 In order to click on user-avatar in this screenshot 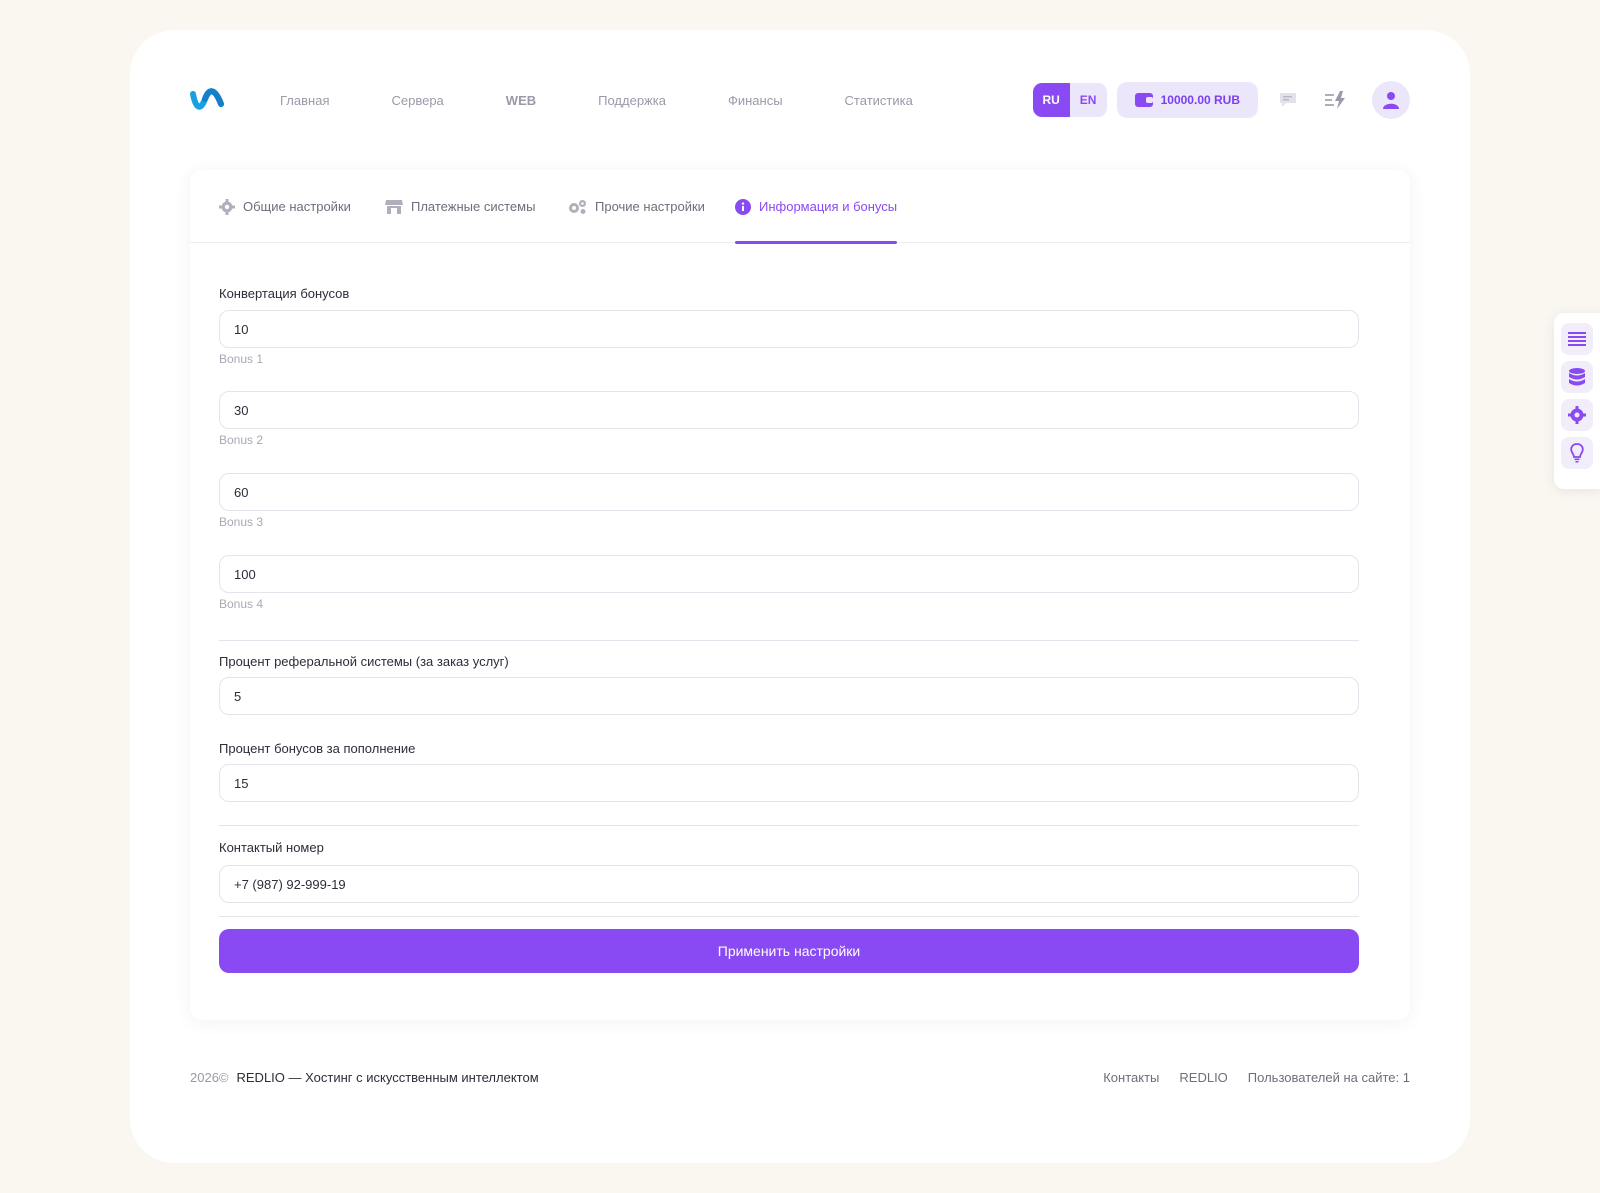, I will do `click(1391, 100)`.